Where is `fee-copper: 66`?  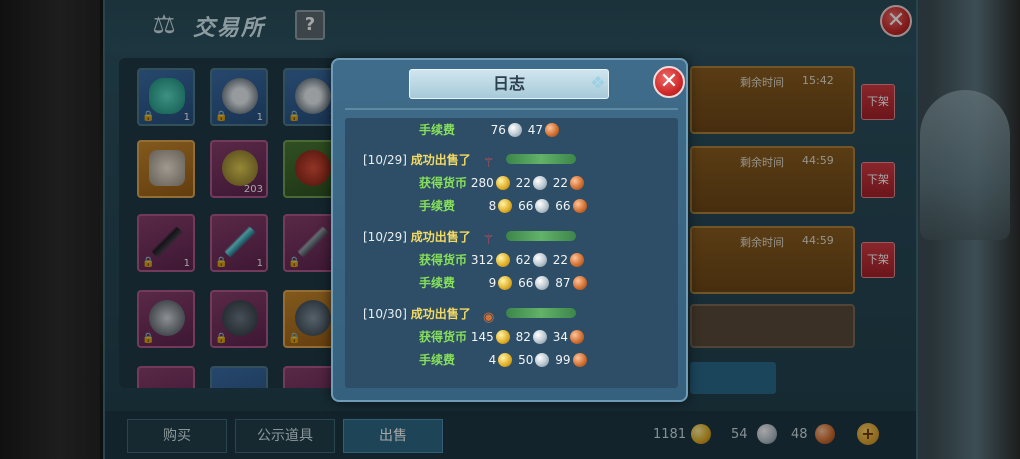 fee-copper: 66 is located at coordinates (563, 206).